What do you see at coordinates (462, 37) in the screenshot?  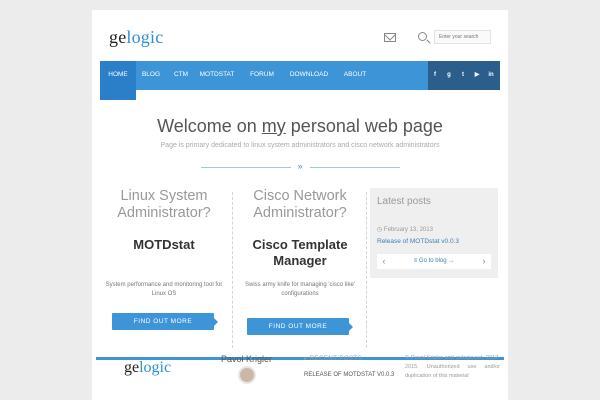 I see `search-input` at bounding box center [462, 37].